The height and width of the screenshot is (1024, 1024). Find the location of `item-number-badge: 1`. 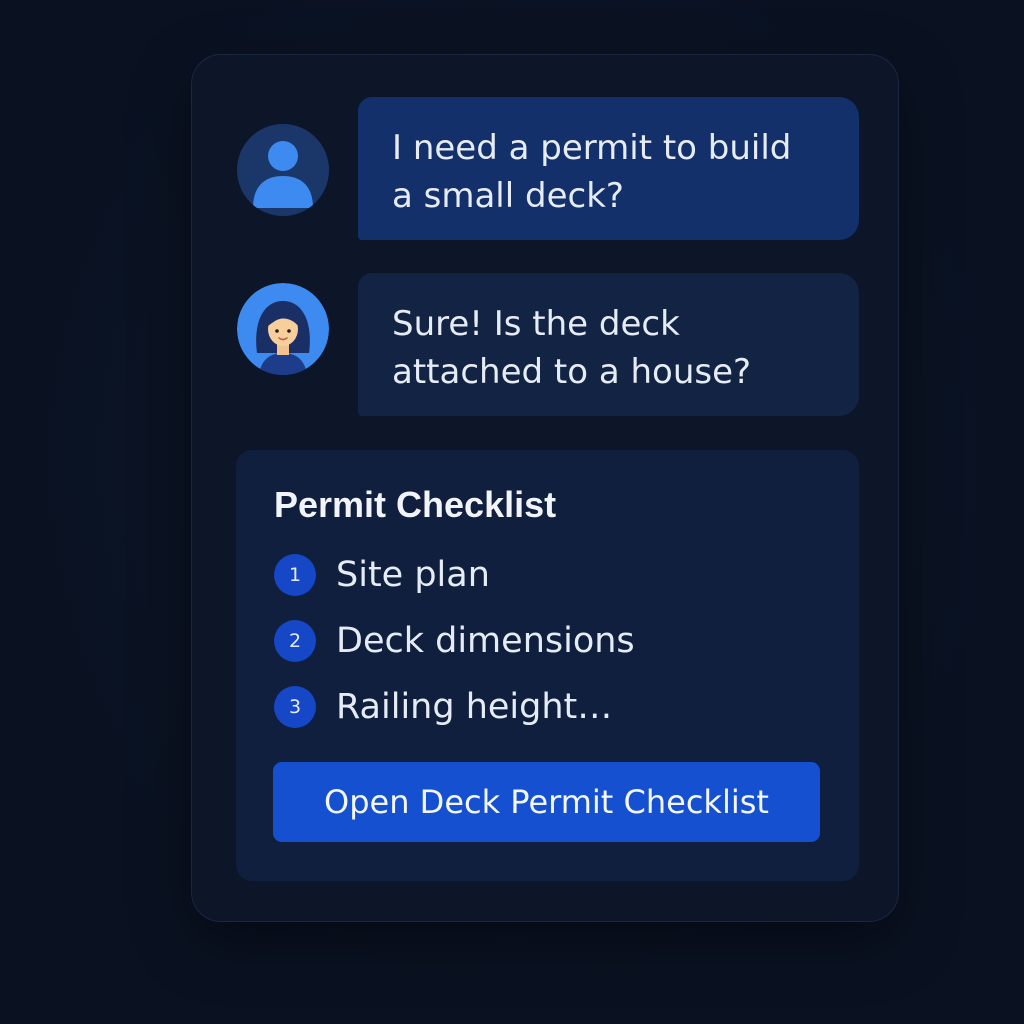

item-number-badge: 1 is located at coordinates (295, 575).